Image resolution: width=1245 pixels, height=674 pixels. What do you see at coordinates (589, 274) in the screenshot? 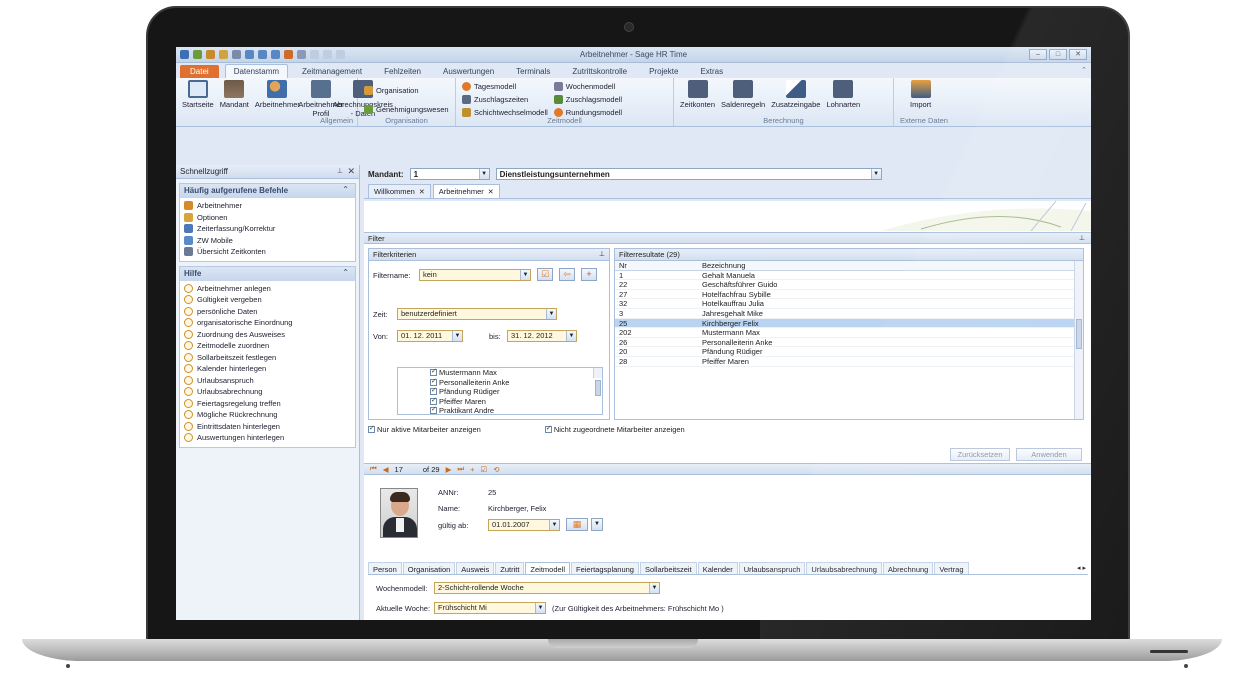
I see `add-icon: +` at bounding box center [589, 274].